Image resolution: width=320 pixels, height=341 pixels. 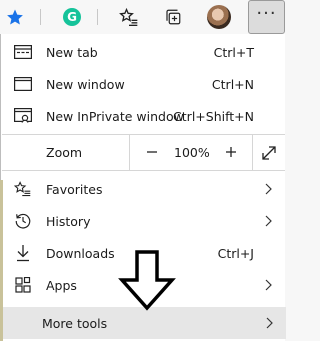 What do you see at coordinates (143, 170) in the screenshot?
I see `menu-divider` at bounding box center [143, 170].